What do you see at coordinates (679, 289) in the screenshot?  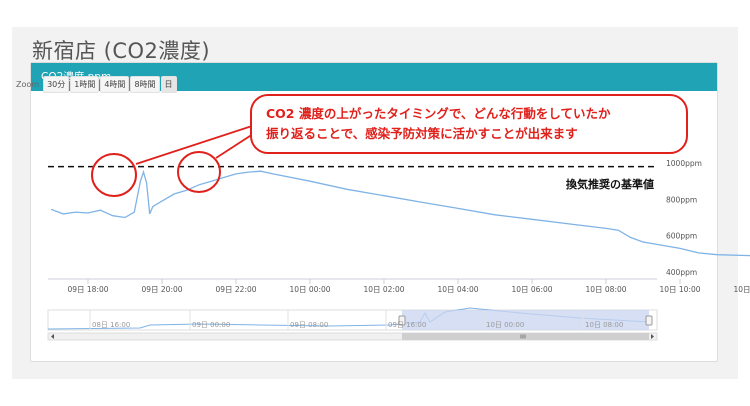 I see `x-tick-label: 10日 10:00` at bounding box center [679, 289].